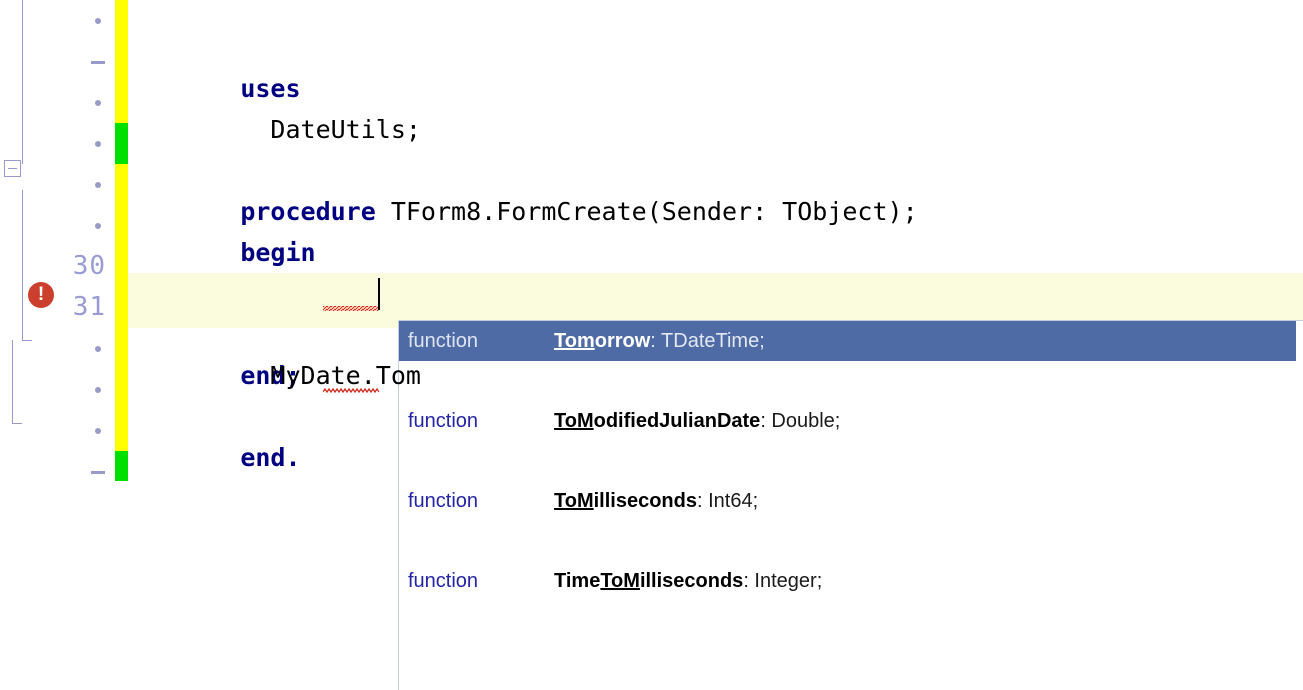 This screenshot has height=690, width=1303. What do you see at coordinates (715, 65) in the screenshot?
I see `code-line: uses` at bounding box center [715, 65].